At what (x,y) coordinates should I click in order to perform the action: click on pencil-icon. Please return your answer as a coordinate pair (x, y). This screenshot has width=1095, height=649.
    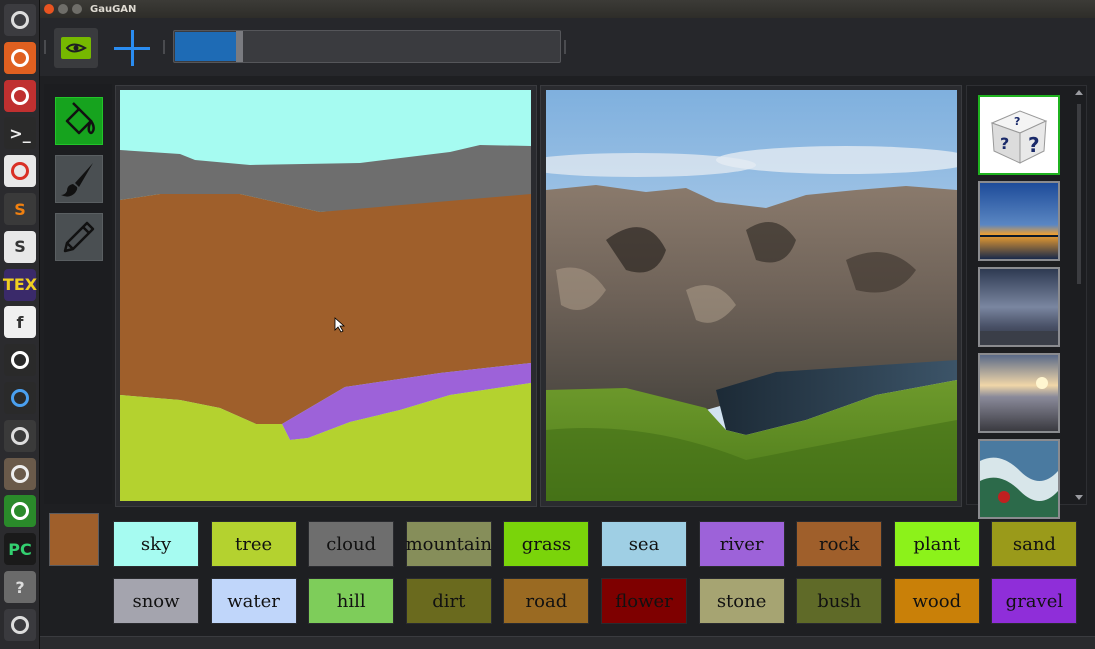
    Looking at the image, I should click on (79, 237).